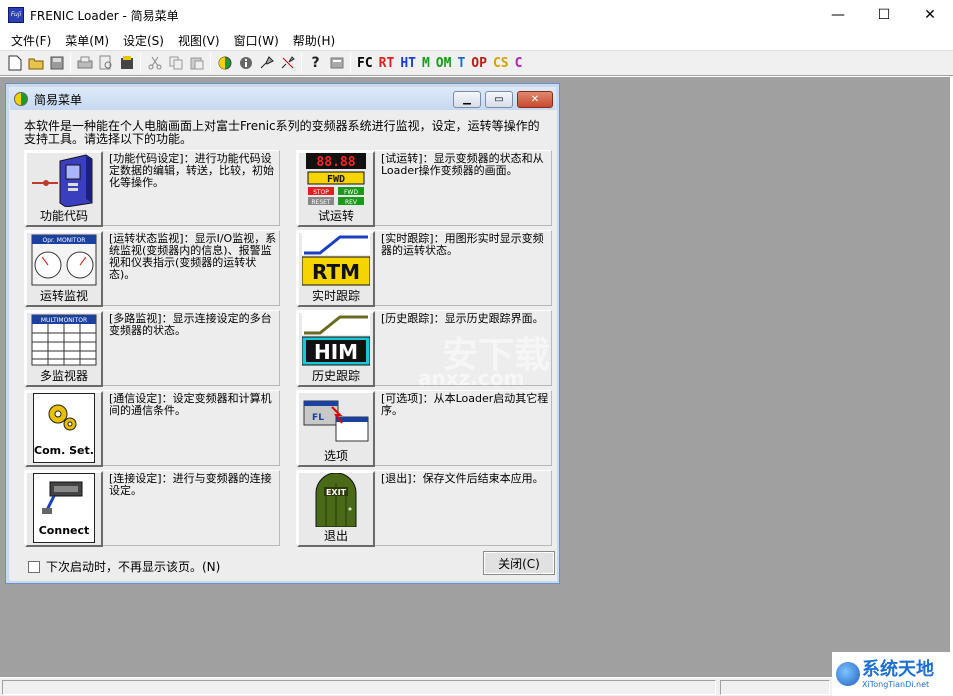 Image resolution: width=953 pixels, height=696 pixels. Describe the element at coordinates (336, 492) in the screenshot. I see `exit-art-text: EXIT` at that location.